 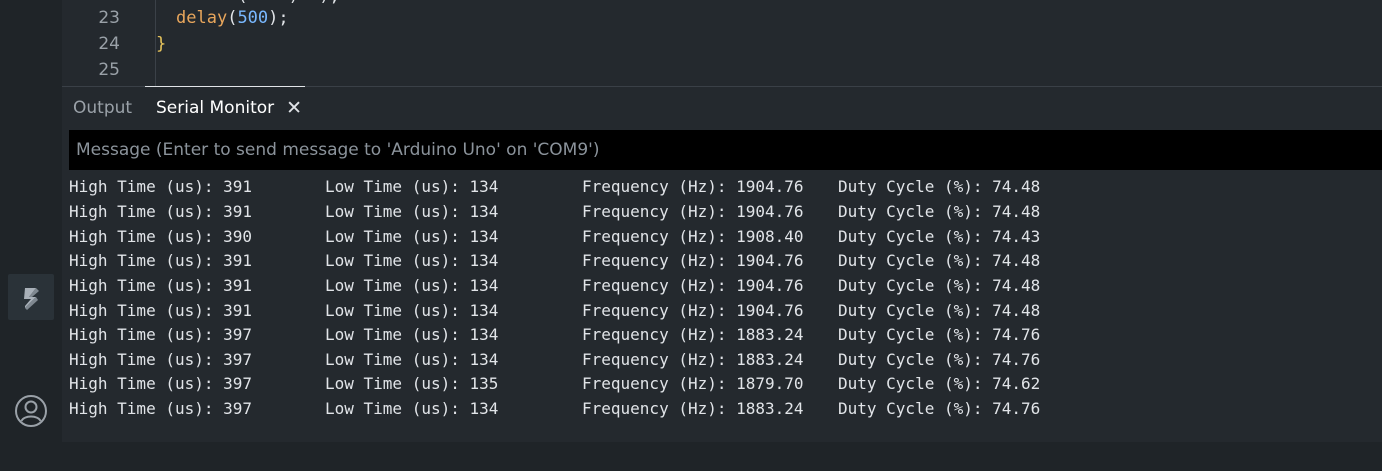 What do you see at coordinates (722, 73) in the screenshot?
I see `code-line: 25` at bounding box center [722, 73].